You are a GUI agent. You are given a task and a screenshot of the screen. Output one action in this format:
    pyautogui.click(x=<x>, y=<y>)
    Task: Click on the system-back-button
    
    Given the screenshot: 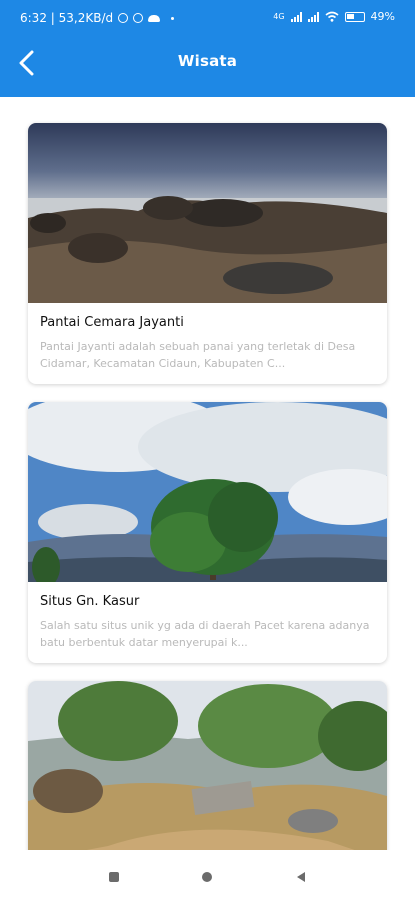 What is the action you would take?
    pyautogui.click(x=301, y=877)
    